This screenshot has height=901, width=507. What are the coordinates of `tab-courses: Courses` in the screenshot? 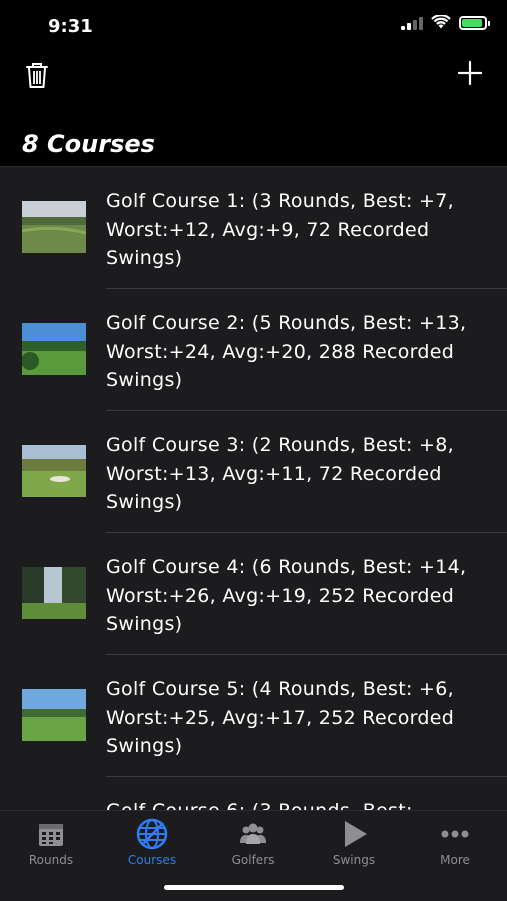 It's located at (152, 842).